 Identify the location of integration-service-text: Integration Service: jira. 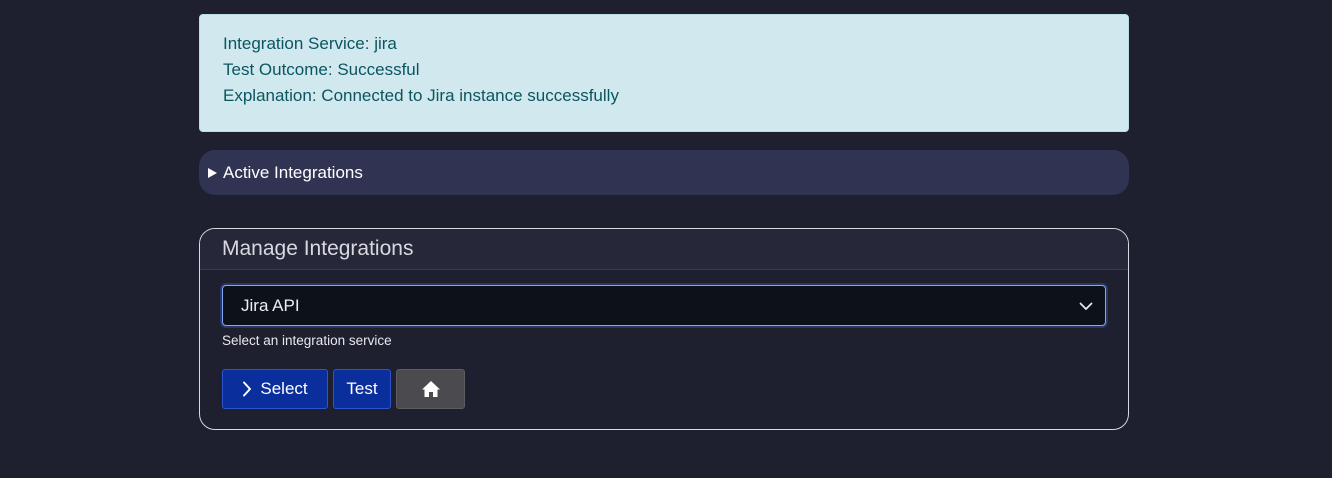
(310, 43).